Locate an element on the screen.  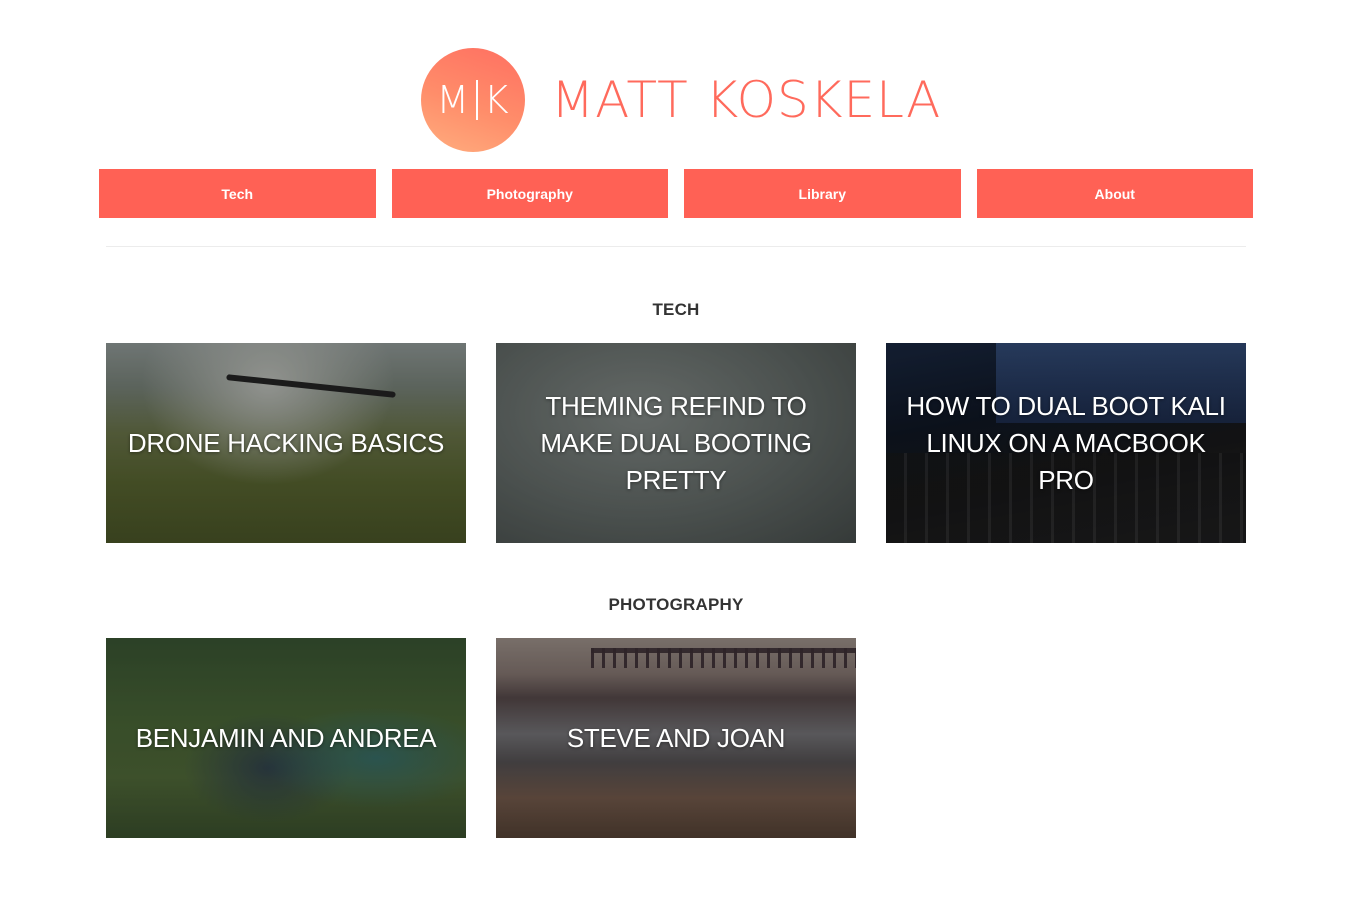
post-card-steve-joan: STEVE AND JOAN is located at coordinates (676, 738).